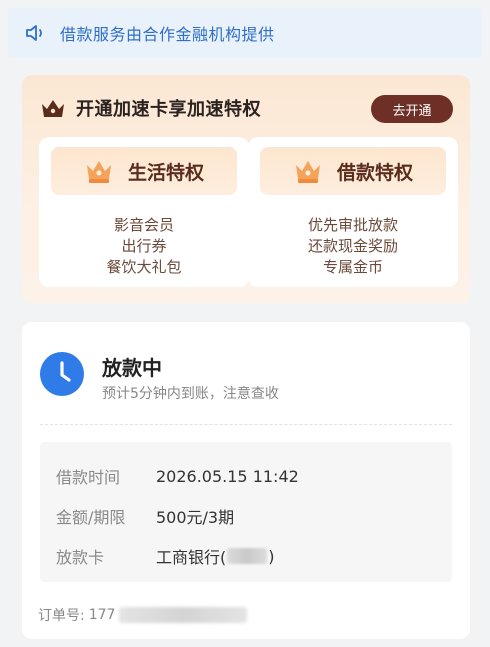 The image size is (490, 647). What do you see at coordinates (247, 556) in the screenshot?
I see `masked-card-number` at bounding box center [247, 556].